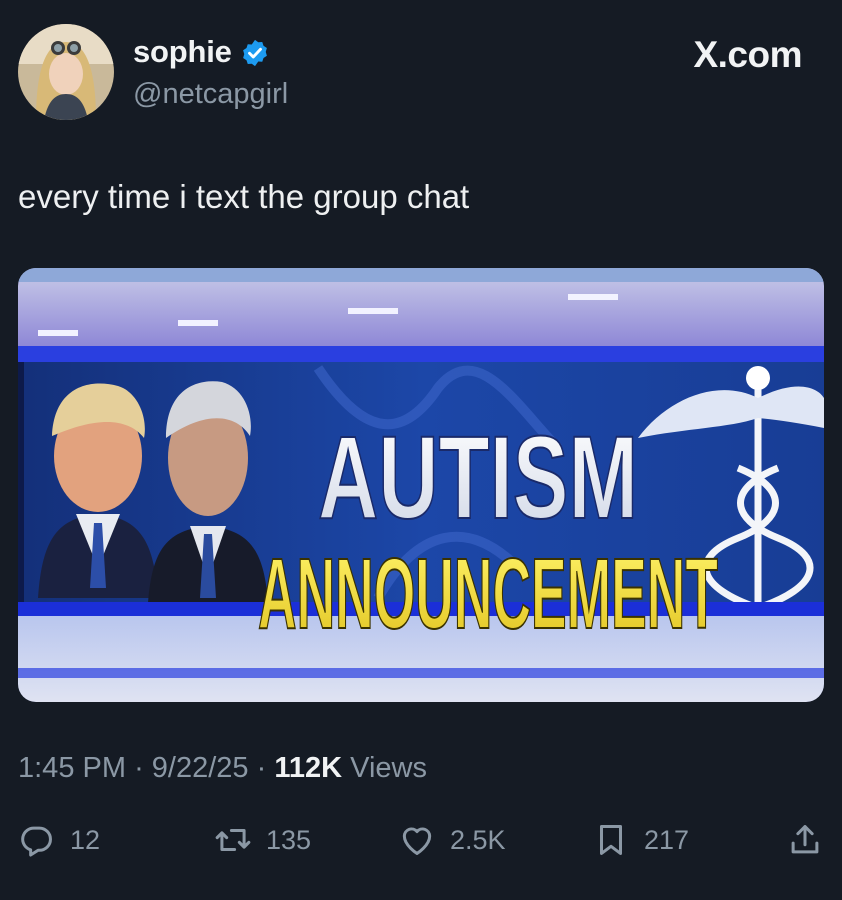 This screenshot has height=900, width=842. Describe the element at coordinates (488, 594) in the screenshot. I see `headline-line2: ANNOUNCEMENT` at that location.